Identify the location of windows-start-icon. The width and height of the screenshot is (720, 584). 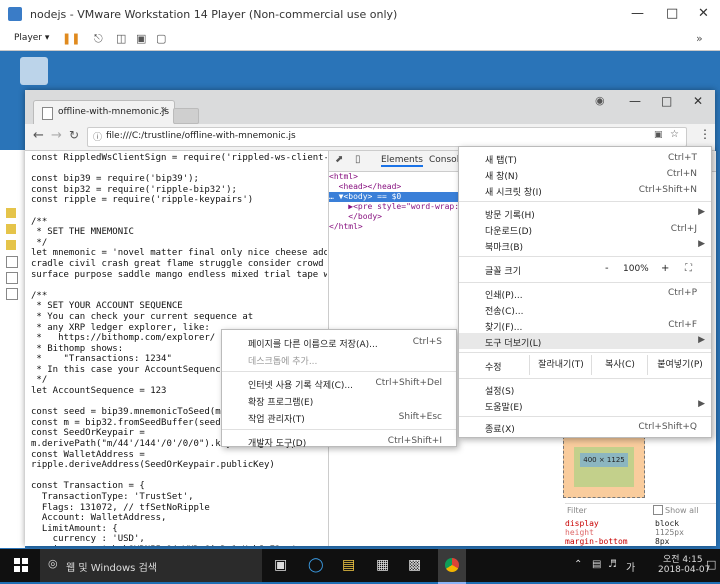
(21, 565).